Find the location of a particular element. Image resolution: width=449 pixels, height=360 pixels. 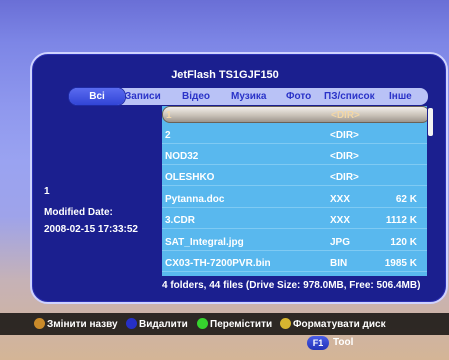

file-name: CX03-TH-7200PVR.bin is located at coordinates (218, 263).